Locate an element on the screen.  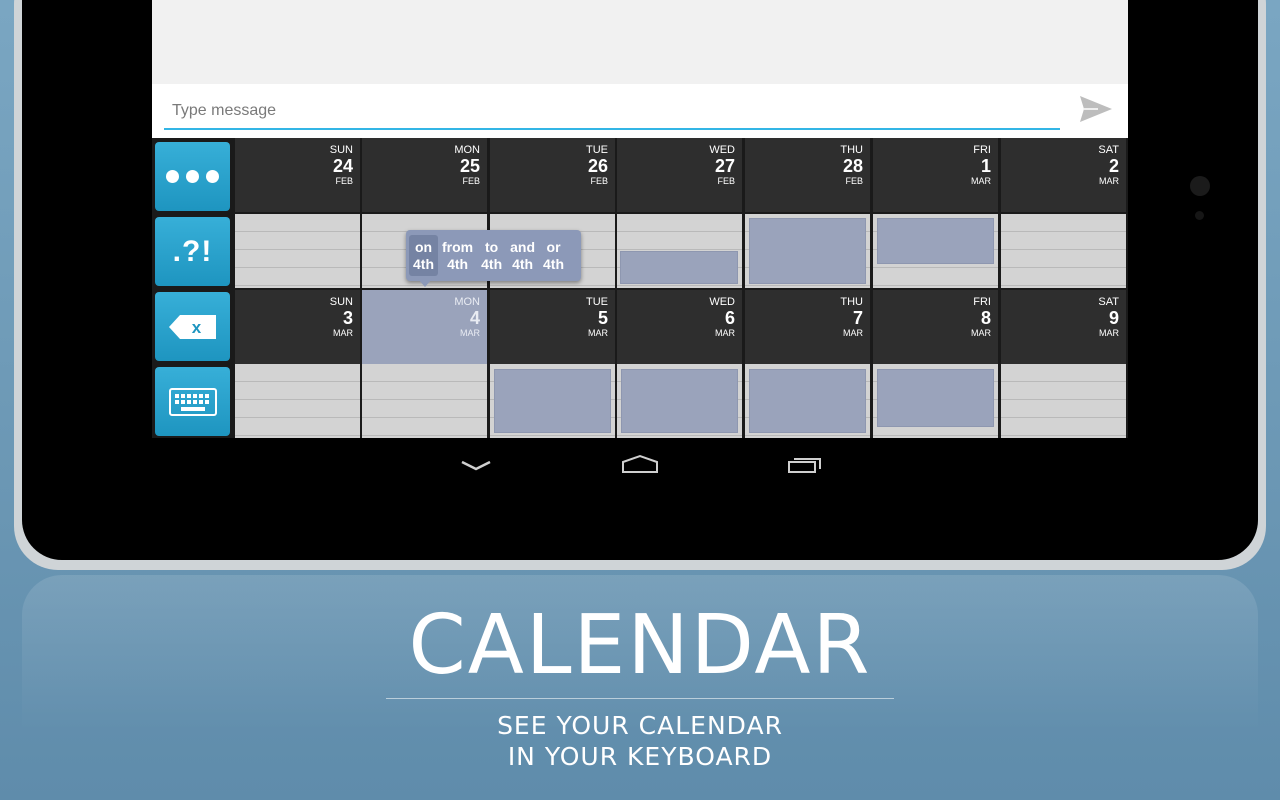
day-header: TUE 26 FEB is located at coordinates (552, 175).